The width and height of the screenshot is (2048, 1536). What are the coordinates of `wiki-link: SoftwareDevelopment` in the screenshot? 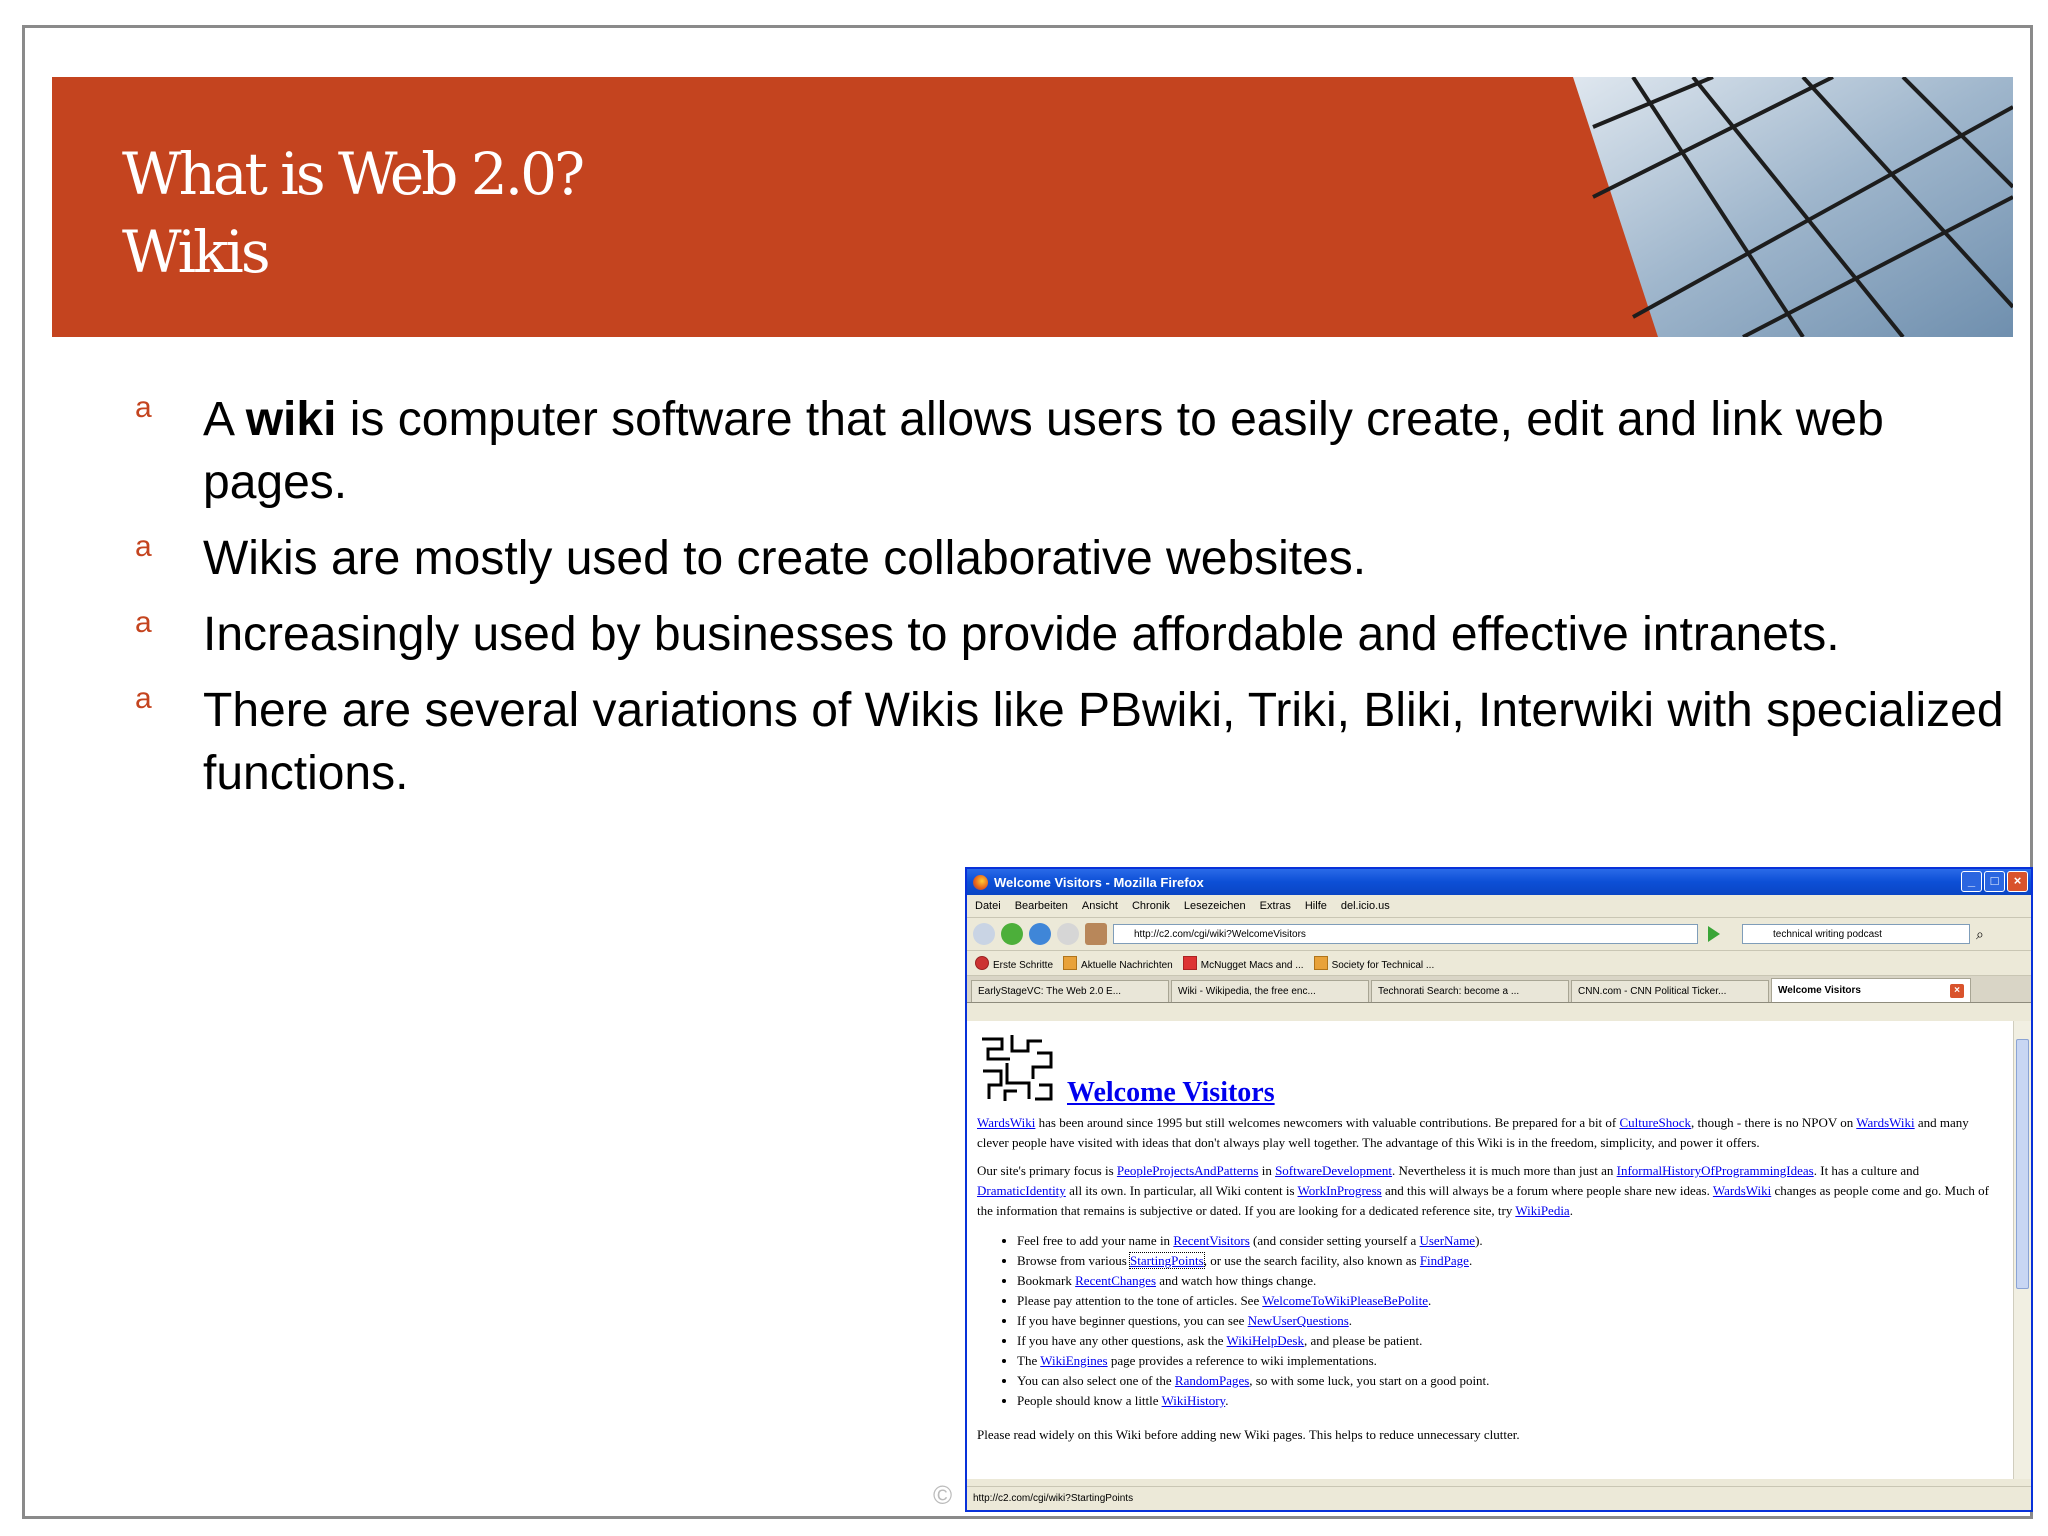 It's located at (1333, 1170).